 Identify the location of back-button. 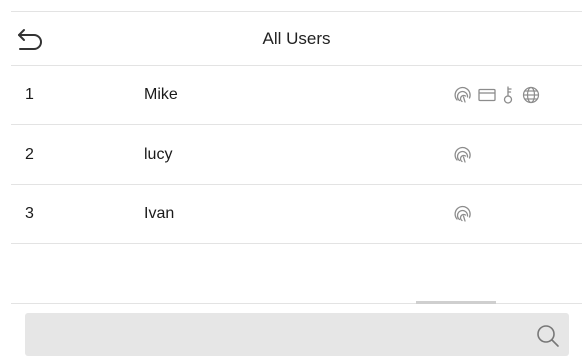
(31, 39).